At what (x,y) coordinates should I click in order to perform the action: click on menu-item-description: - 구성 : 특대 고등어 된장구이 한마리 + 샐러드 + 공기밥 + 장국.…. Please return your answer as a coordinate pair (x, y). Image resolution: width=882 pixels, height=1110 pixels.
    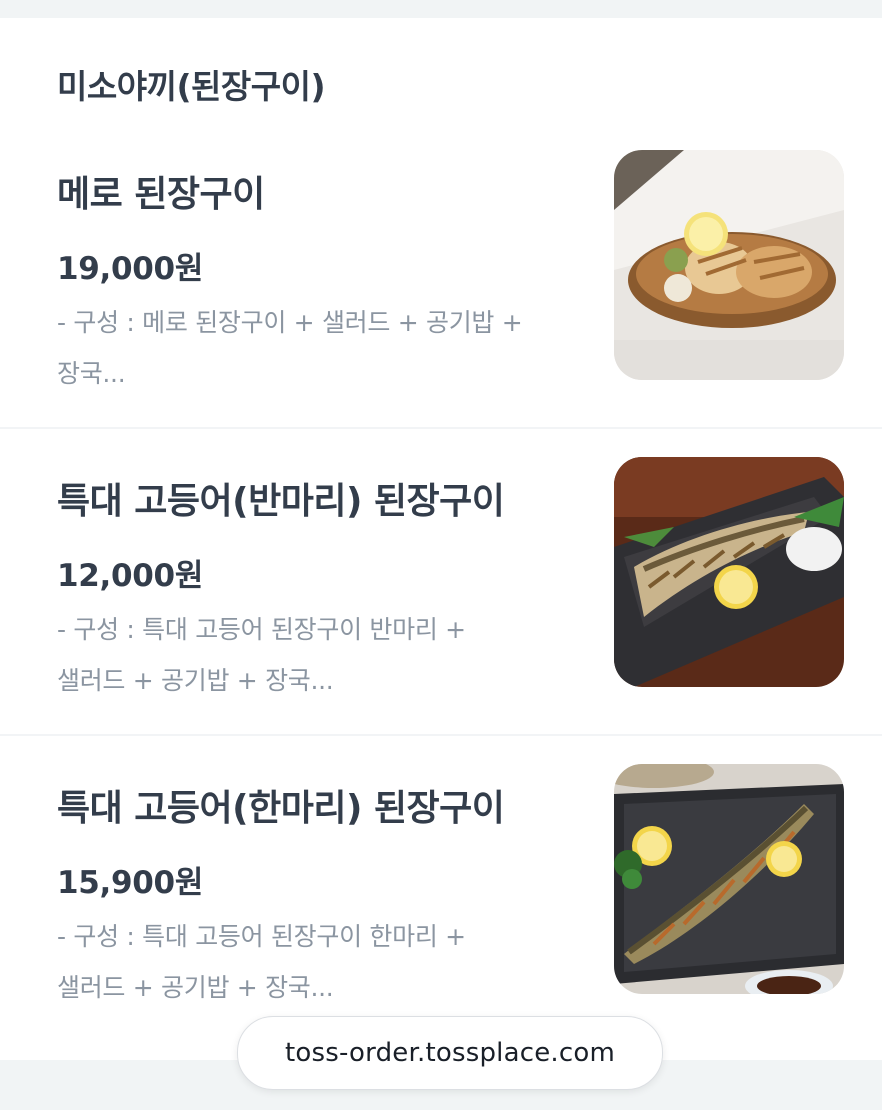
    Looking at the image, I should click on (307, 962).